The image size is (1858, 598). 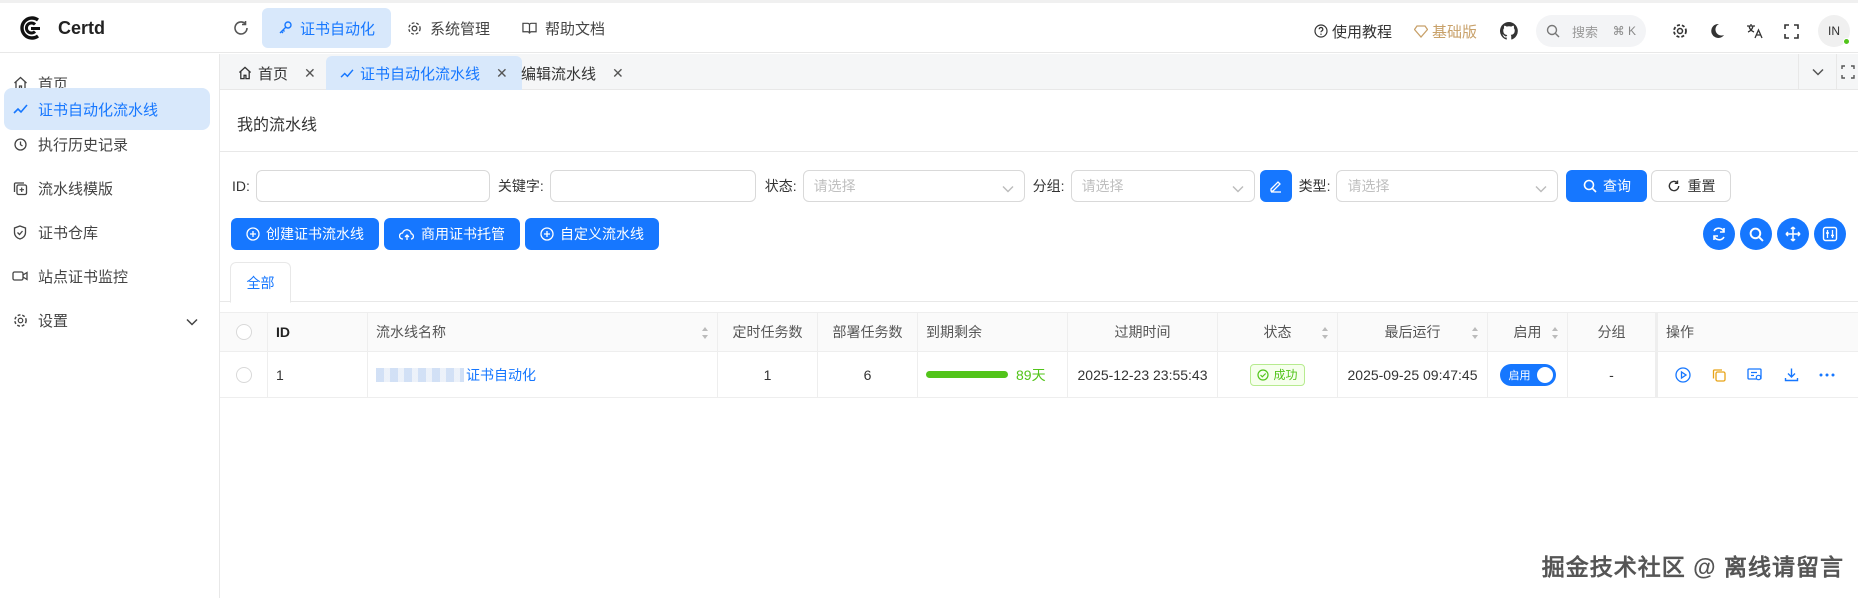 I want to click on logo: Certd, so click(x=61, y=28).